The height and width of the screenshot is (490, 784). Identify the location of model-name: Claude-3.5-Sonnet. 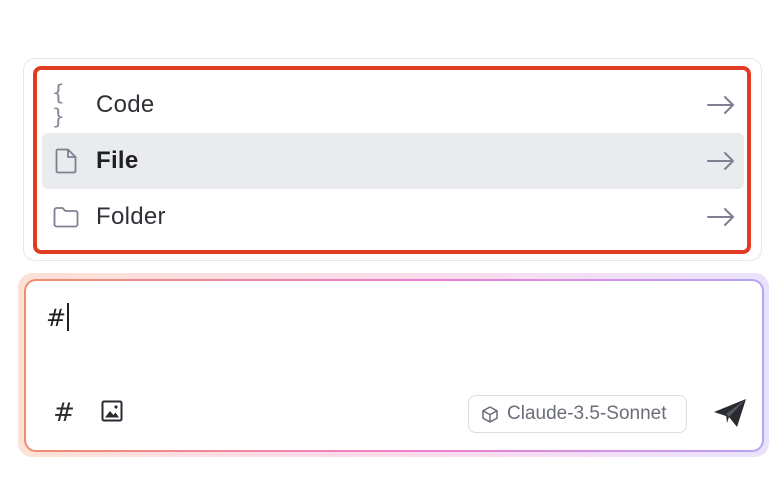
(587, 413).